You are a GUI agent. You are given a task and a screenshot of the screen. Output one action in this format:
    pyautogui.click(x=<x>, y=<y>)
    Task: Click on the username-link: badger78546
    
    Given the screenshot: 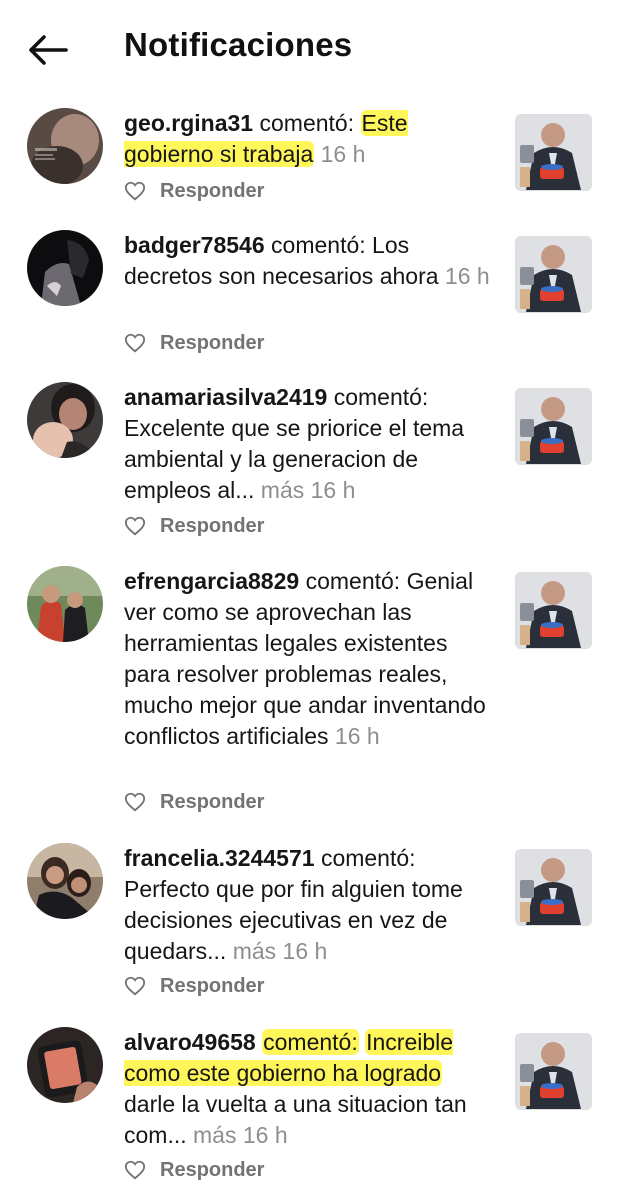 What is the action you would take?
    pyautogui.click(x=194, y=245)
    